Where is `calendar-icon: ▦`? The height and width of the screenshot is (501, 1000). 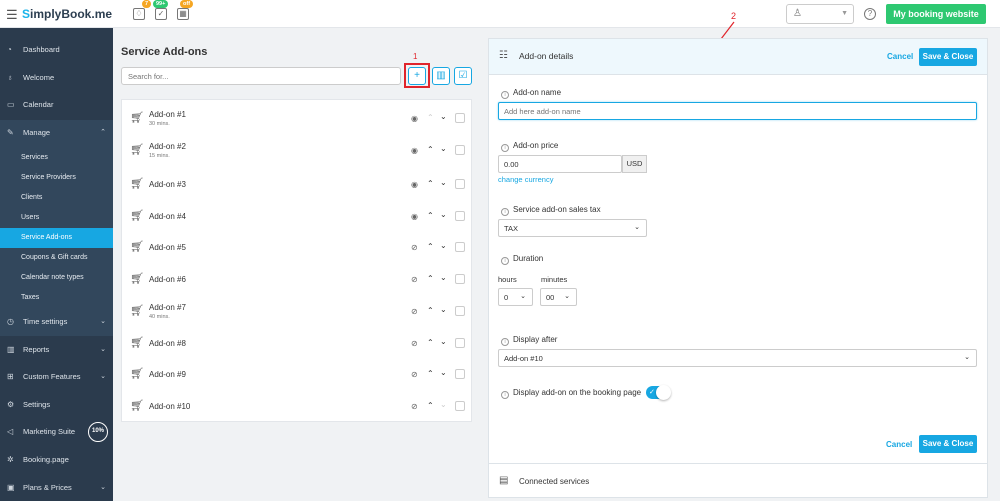 calendar-icon: ▦ is located at coordinates (183, 14).